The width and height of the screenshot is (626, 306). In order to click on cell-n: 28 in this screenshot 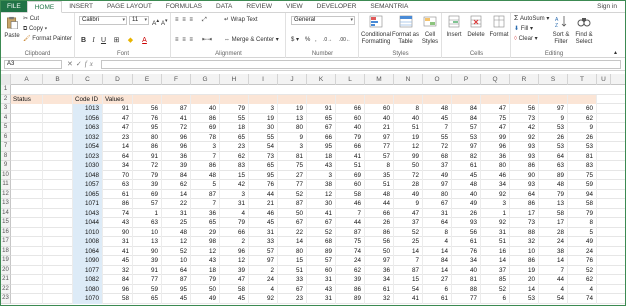, I will do `click(408, 185)`.